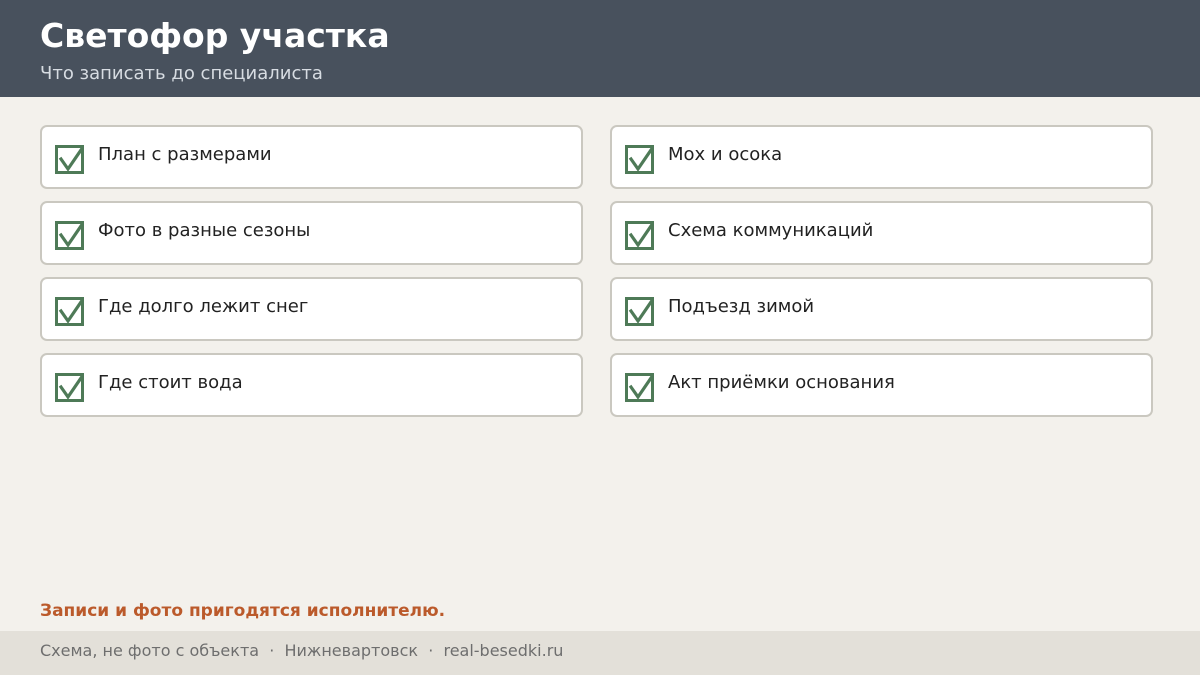 The width and height of the screenshot is (1200, 675). What do you see at coordinates (170, 382) in the screenshot?
I see `checklist-item-label: Где стоит вода` at bounding box center [170, 382].